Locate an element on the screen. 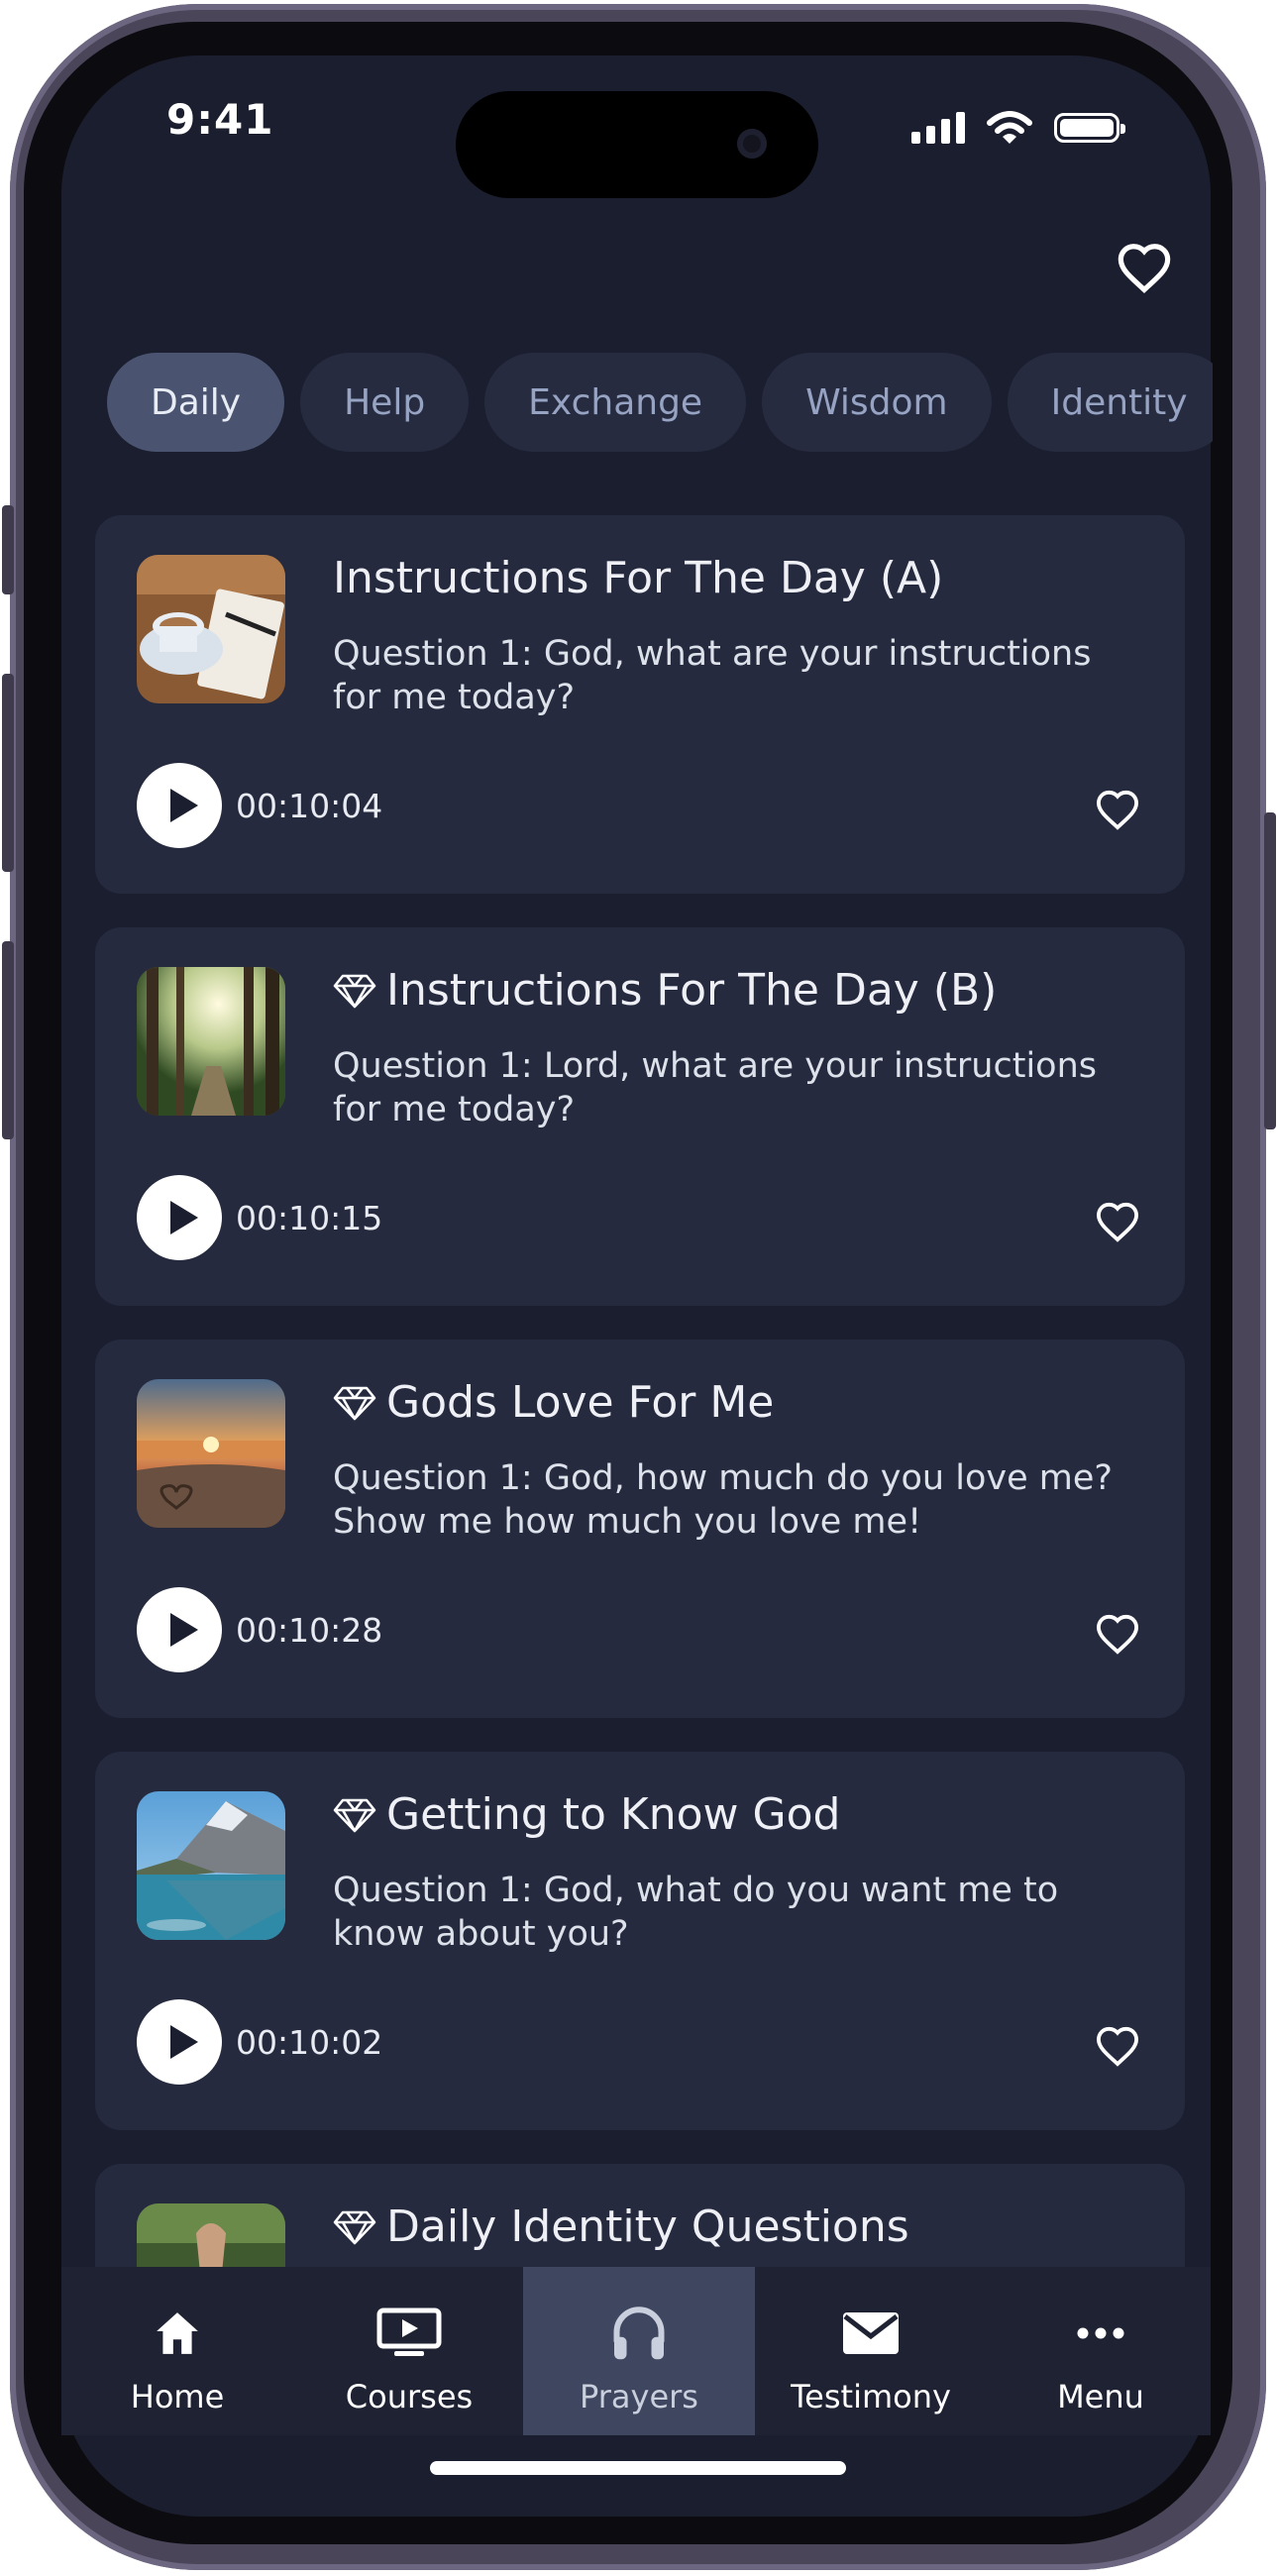  prayer-title: Instructions For The Day (B) is located at coordinates (665, 990).